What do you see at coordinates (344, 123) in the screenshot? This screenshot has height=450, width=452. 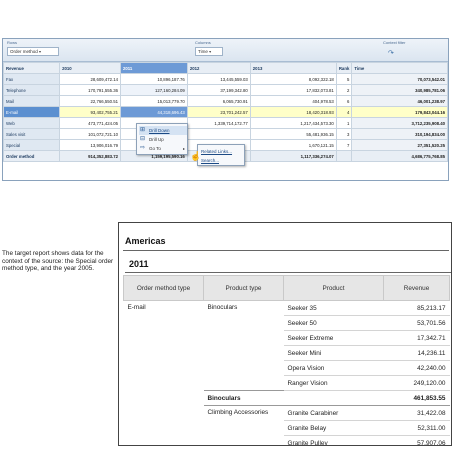 I see `rank-cell: 1` at bounding box center [344, 123].